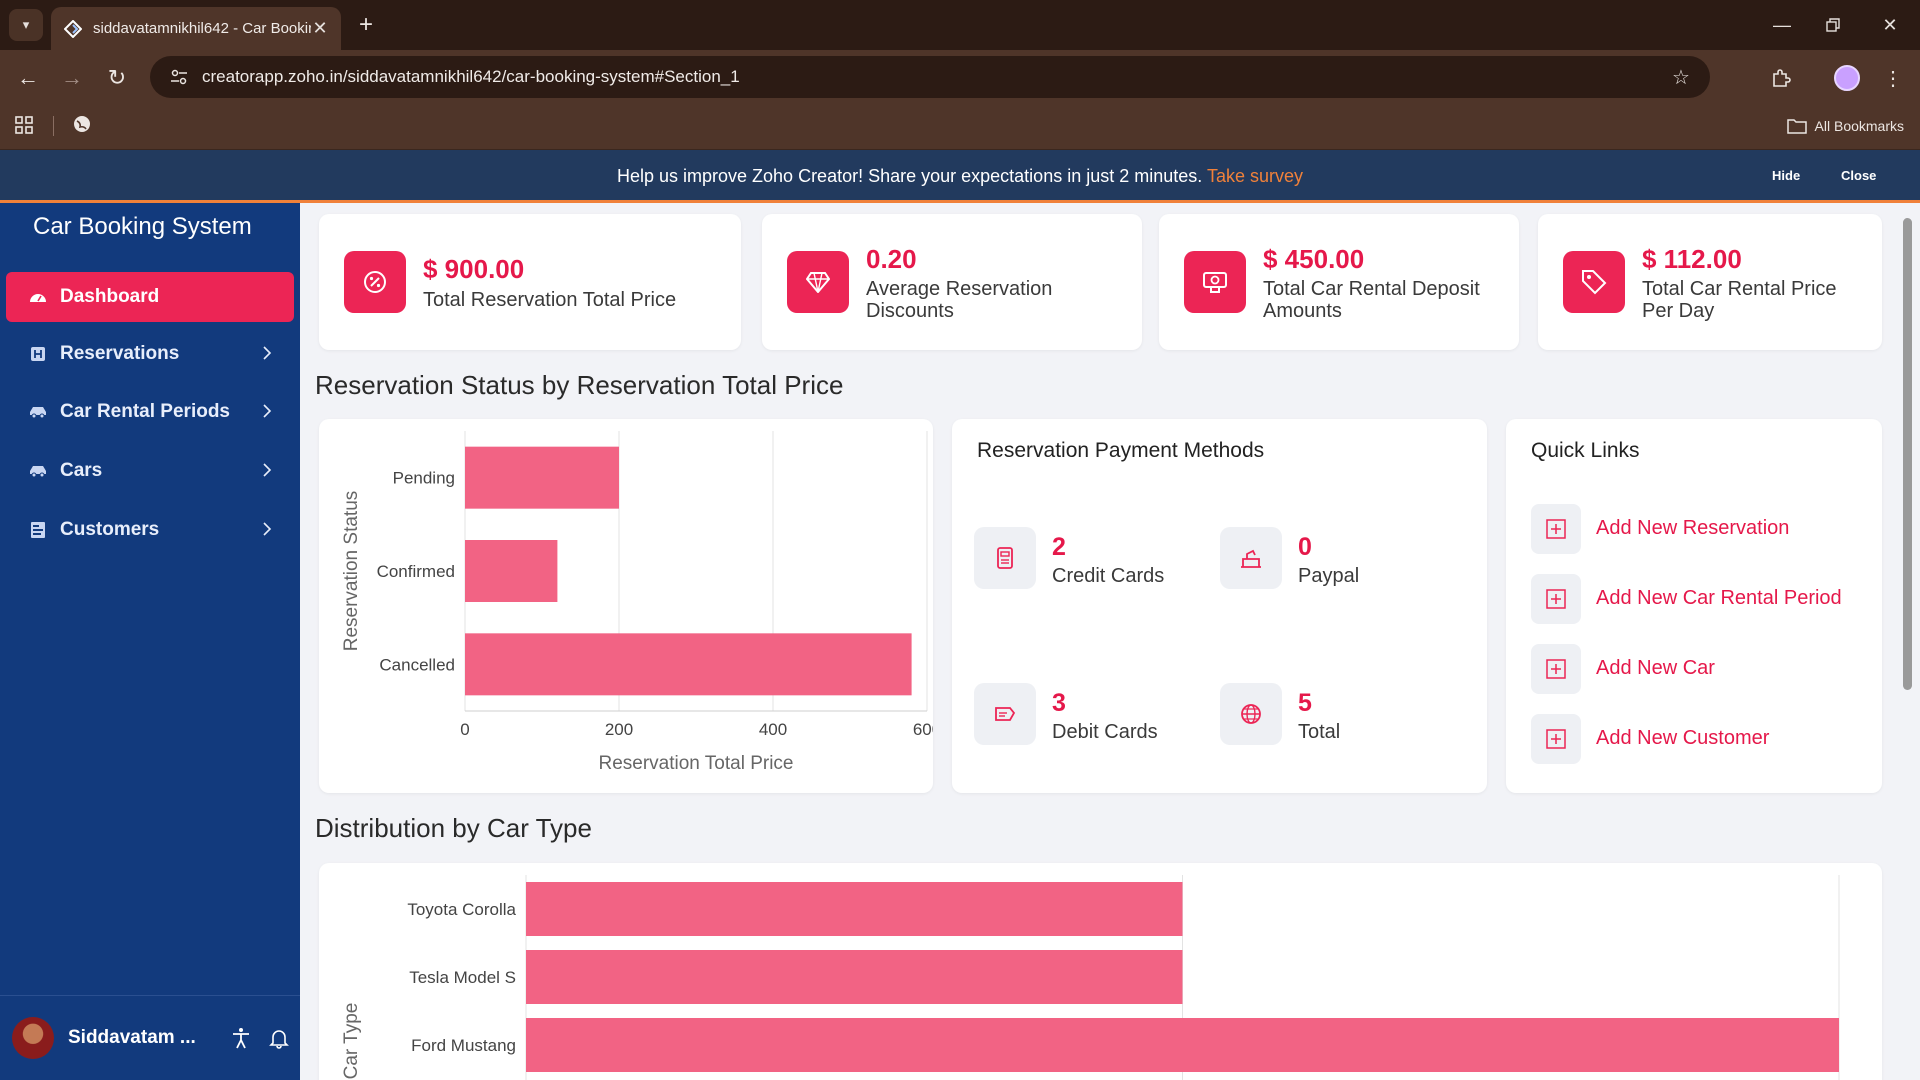  What do you see at coordinates (1719, 598) in the screenshot?
I see `add-new-car-rental-period-link: Add New Car Rental Period` at bounding box center [1719, 598].